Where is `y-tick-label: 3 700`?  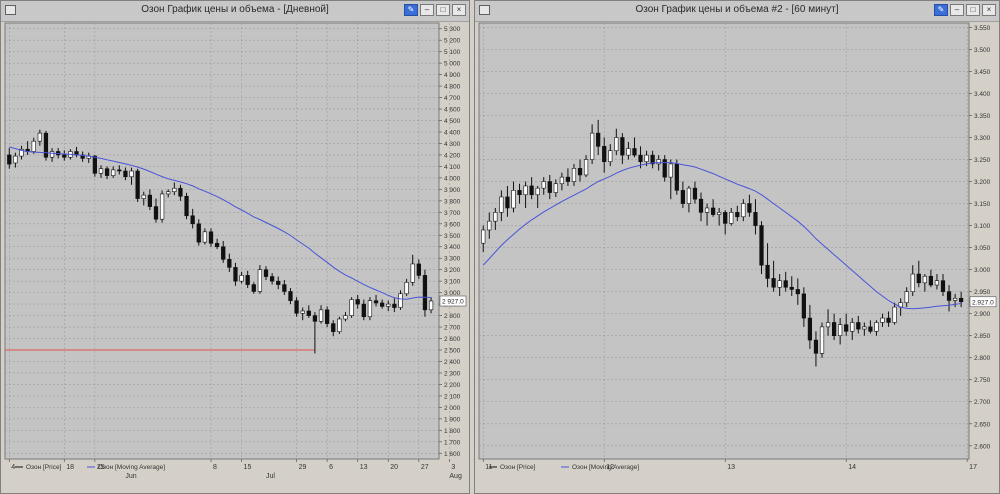 y-tick-label: 3 700 is located at coordinates (452, 213).